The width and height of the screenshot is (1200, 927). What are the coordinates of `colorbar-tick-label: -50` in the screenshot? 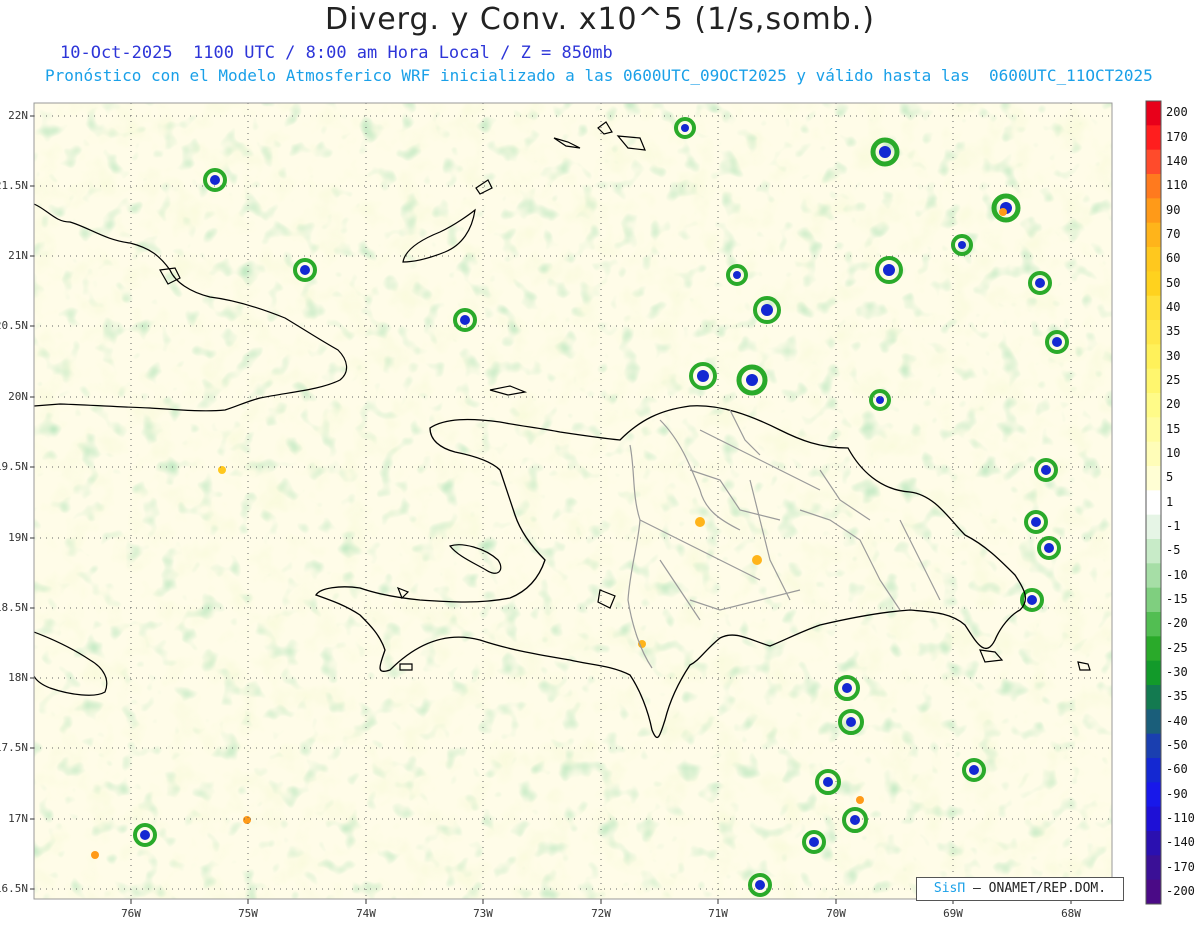 It's located at (1177, 744).